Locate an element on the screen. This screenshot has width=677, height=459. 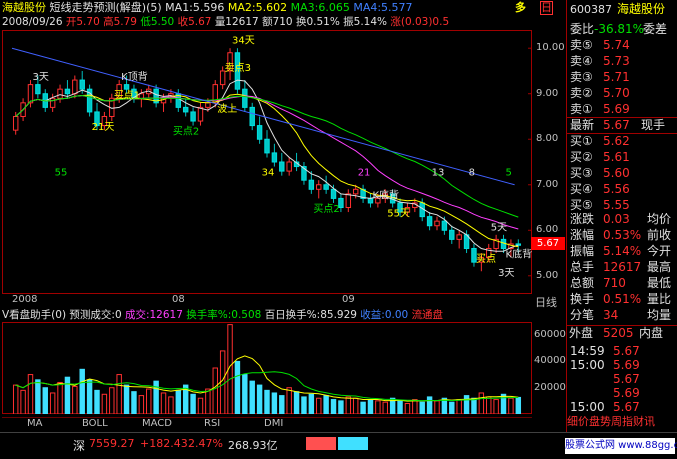
chart-annotation: K底背 is located at coordinates (519, 254).